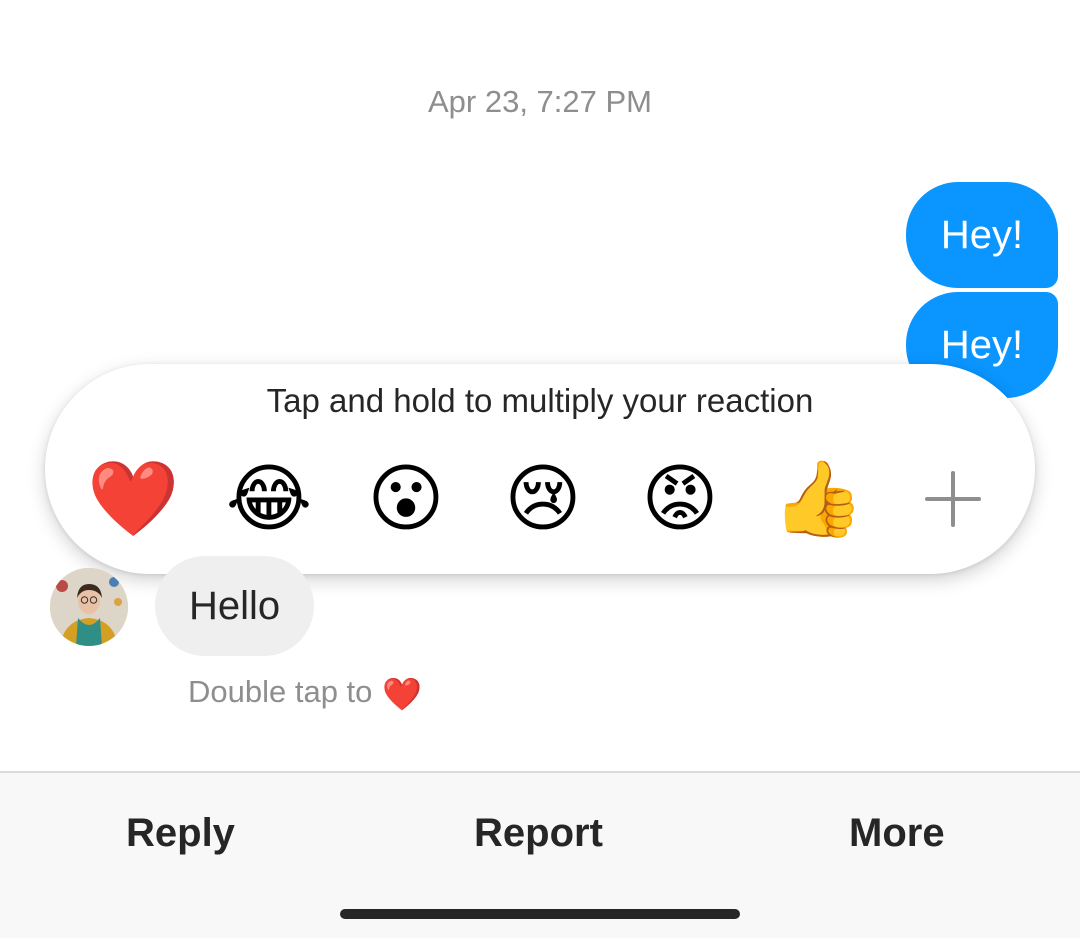 The image size is (1080, 938). I want to click on home-indicator, so click(540, 914).